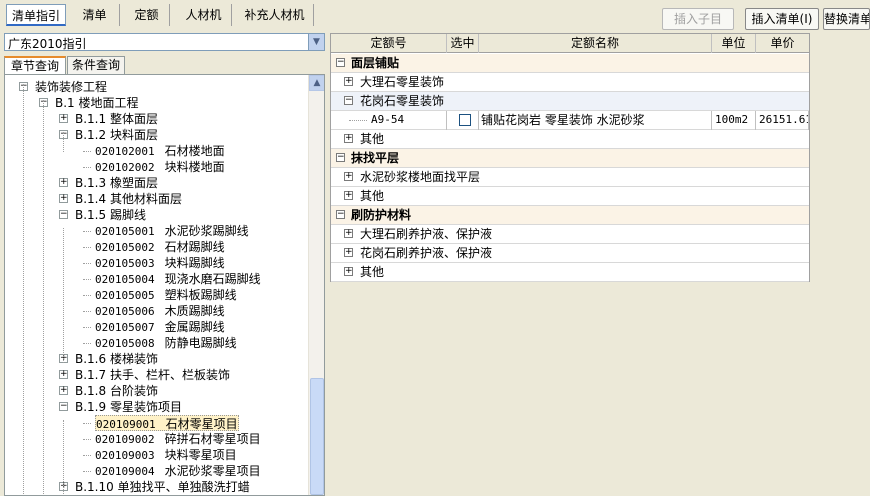 The height and width of the screenshot is (496, 870). What do you see at coordinates (128, 199) in the screenshot?
I see `tree-node: B.1.4 其他材料面层` at bounding box center [128, 199].